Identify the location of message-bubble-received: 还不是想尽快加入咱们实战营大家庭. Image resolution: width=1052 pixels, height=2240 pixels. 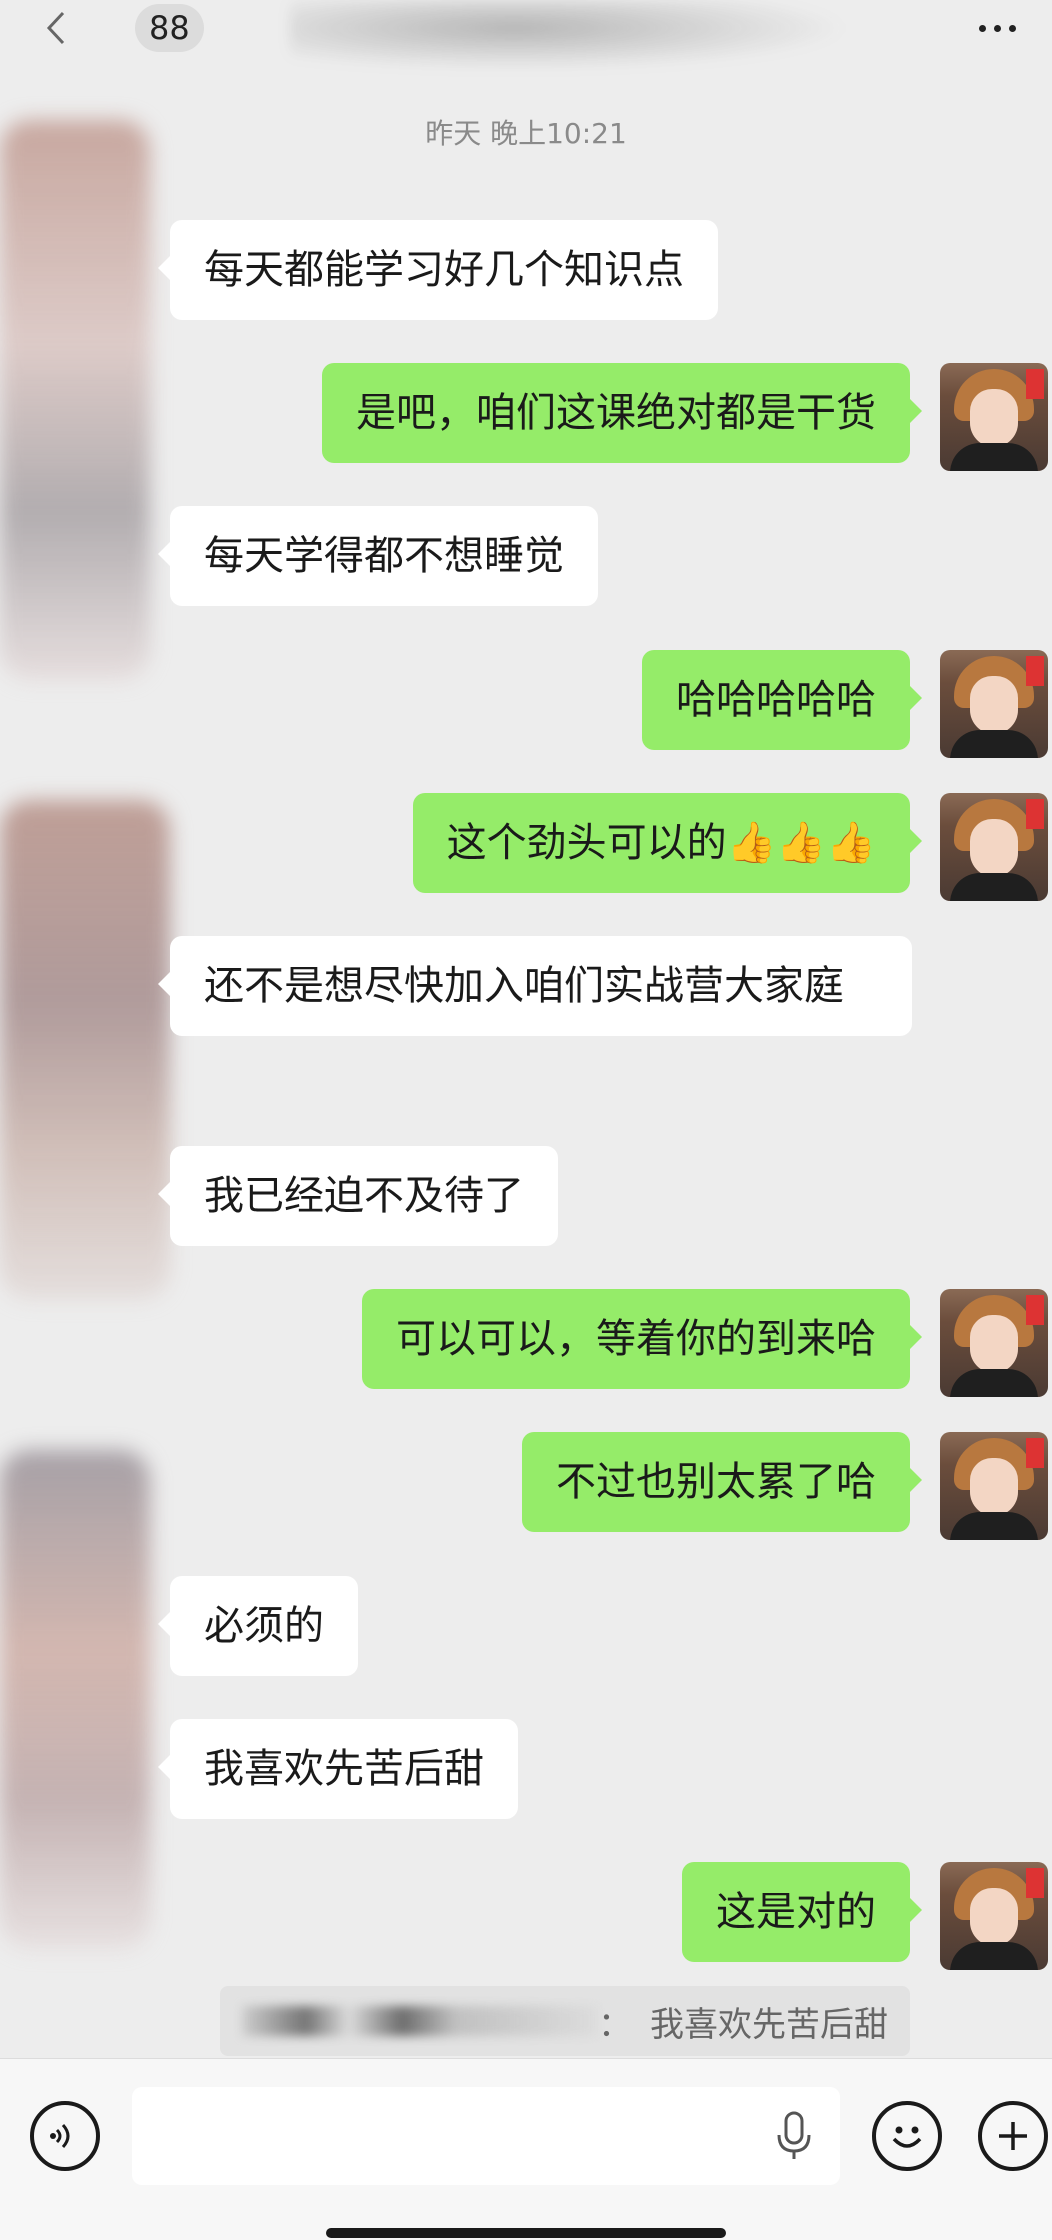
(535, 986).